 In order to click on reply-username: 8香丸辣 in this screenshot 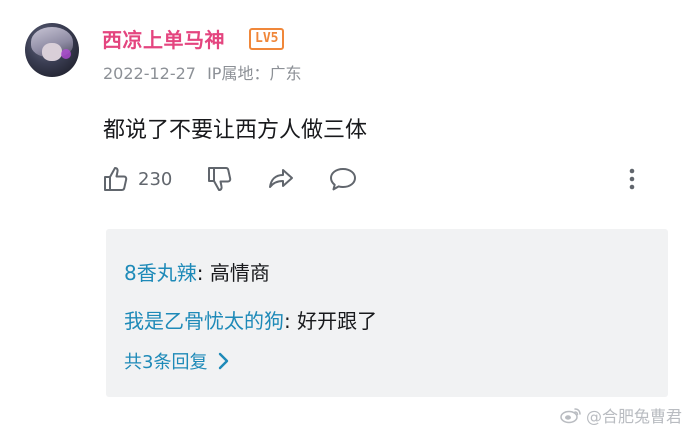, I will do `click(160, 273)`.